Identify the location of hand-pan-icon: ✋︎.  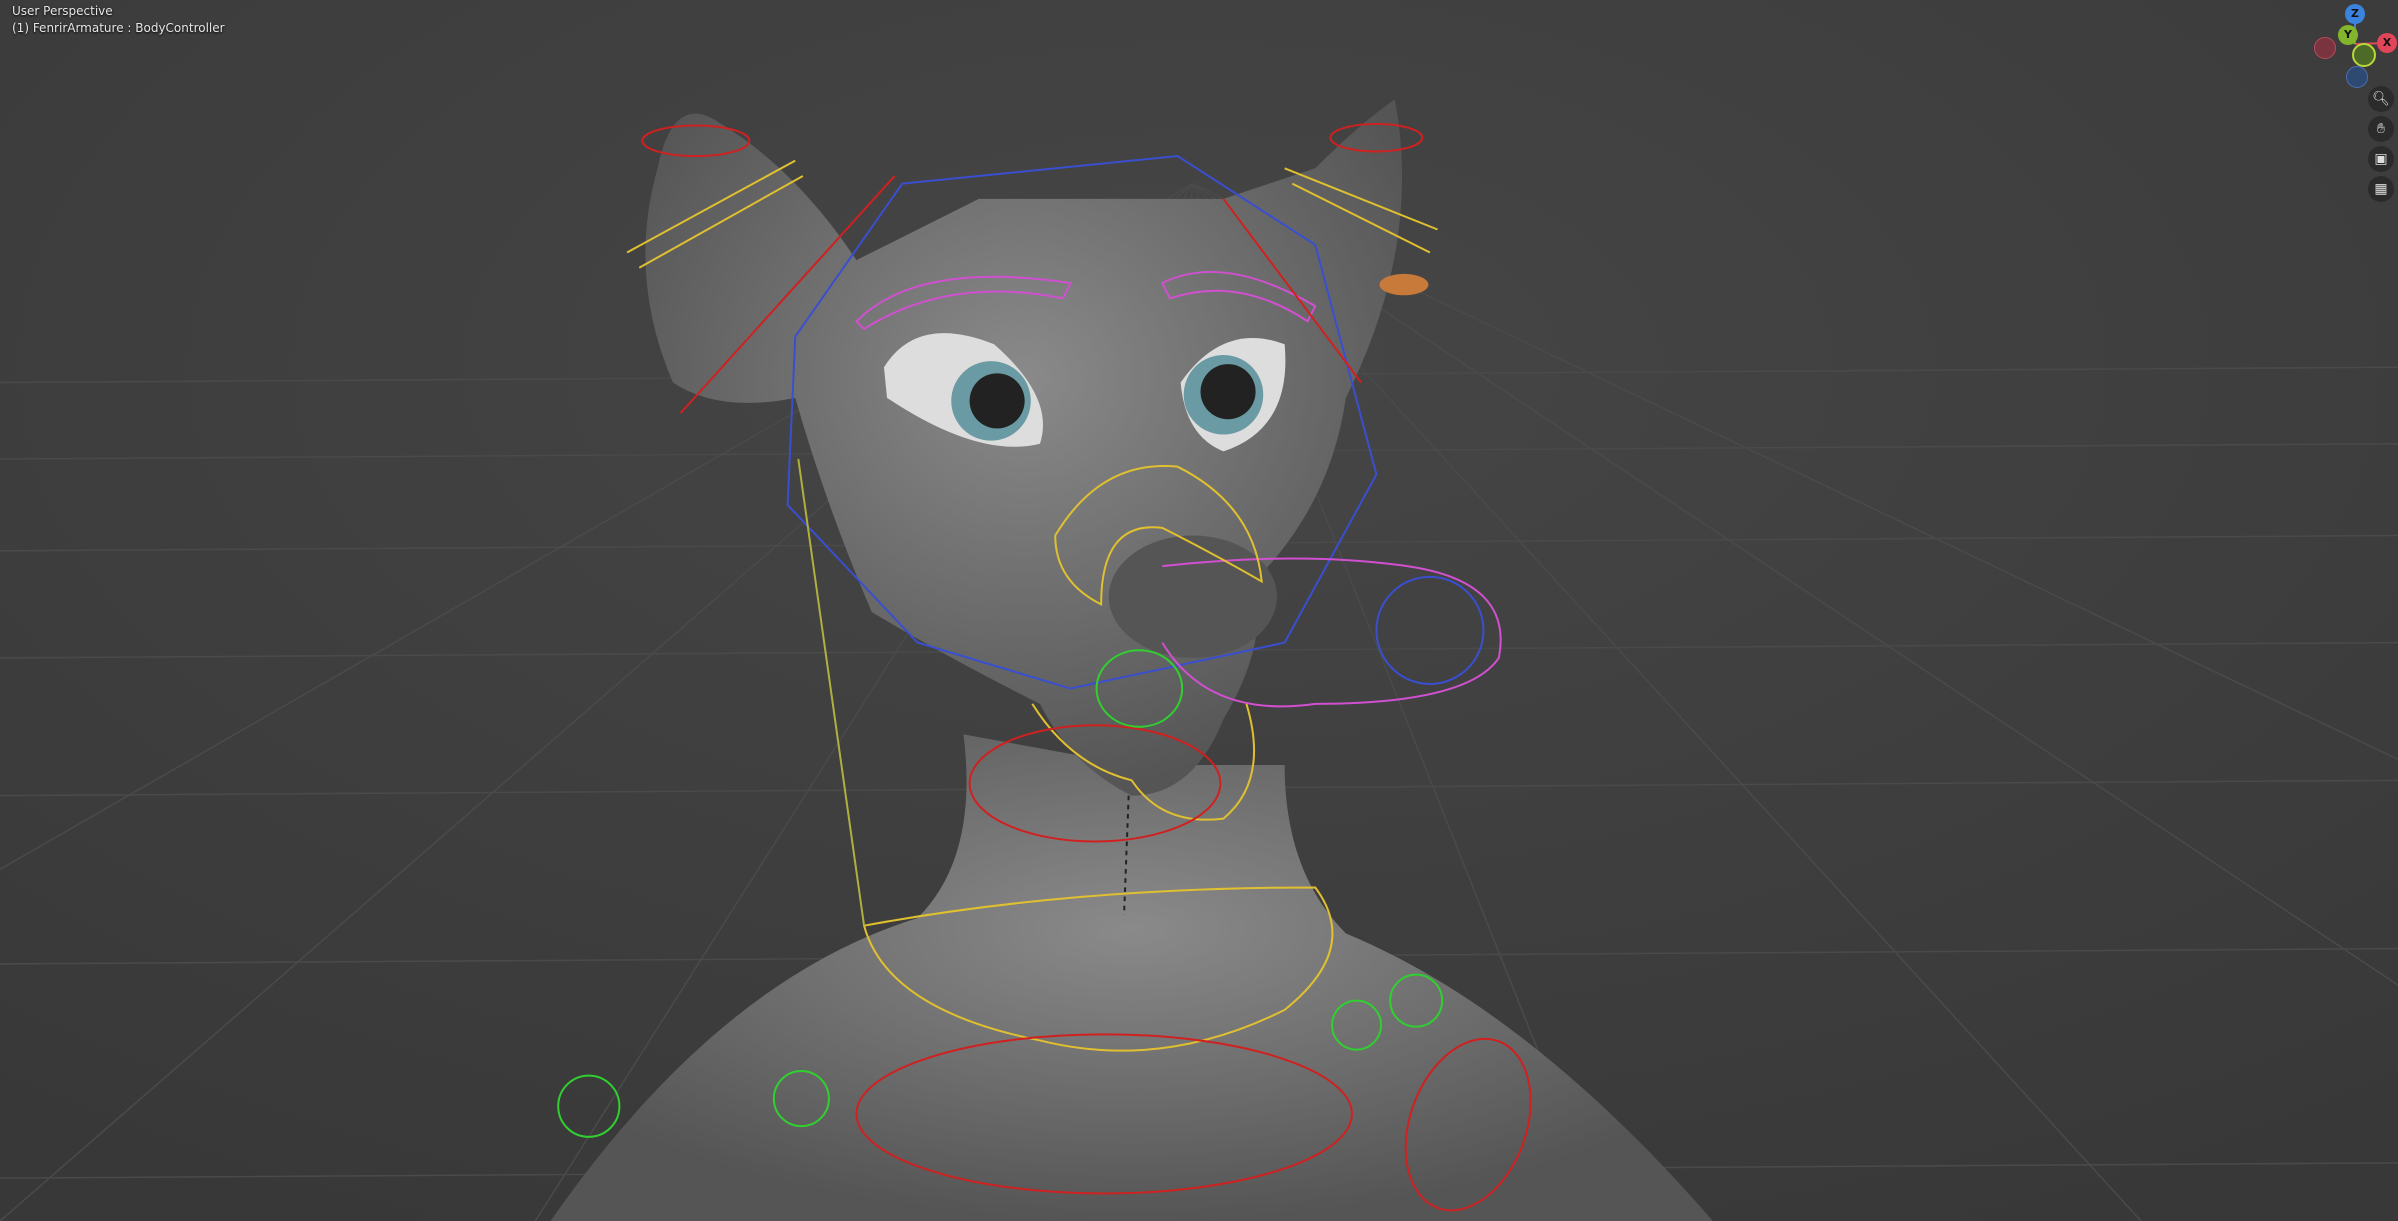
(2381, 129).